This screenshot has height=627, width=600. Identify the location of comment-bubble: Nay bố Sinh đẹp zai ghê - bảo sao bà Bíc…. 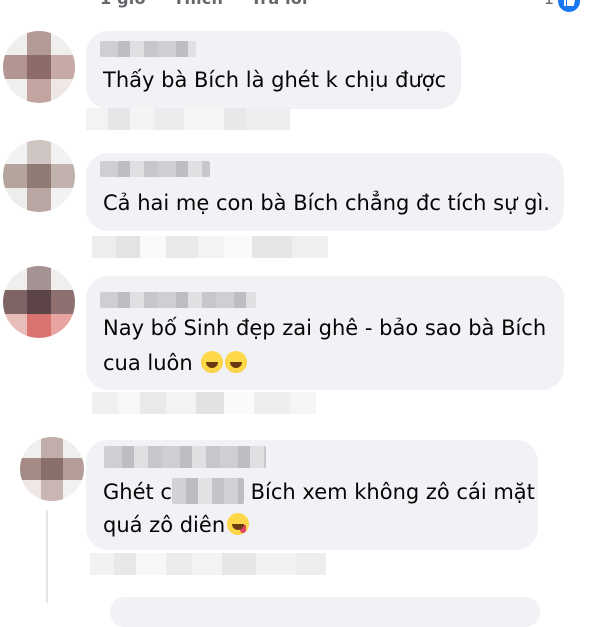
(325, 333).